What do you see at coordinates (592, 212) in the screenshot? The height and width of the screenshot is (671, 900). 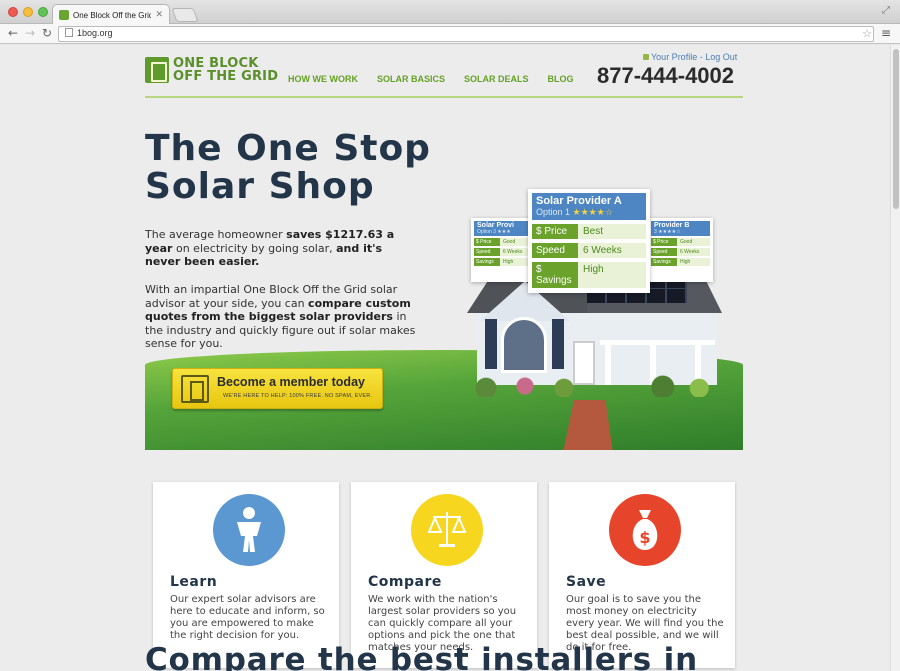 I see `rating-stars: ★★★★☆` at bounding box center [592, 212].